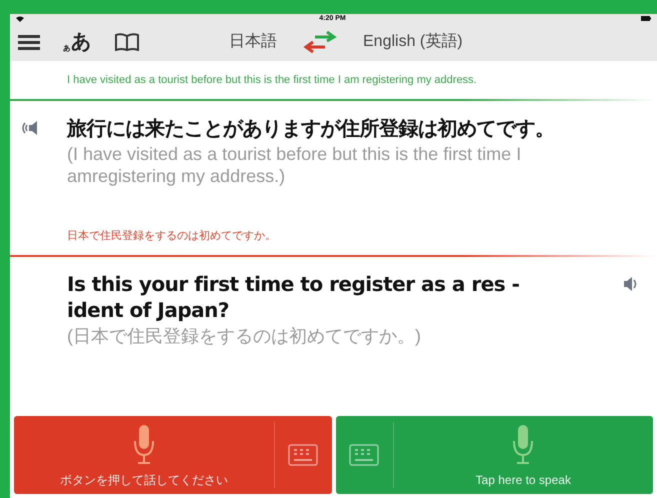  What do you see at coordinates (20, 19) in the screenshot?
I see `wifi-icon` at bounding box center [20, 19].